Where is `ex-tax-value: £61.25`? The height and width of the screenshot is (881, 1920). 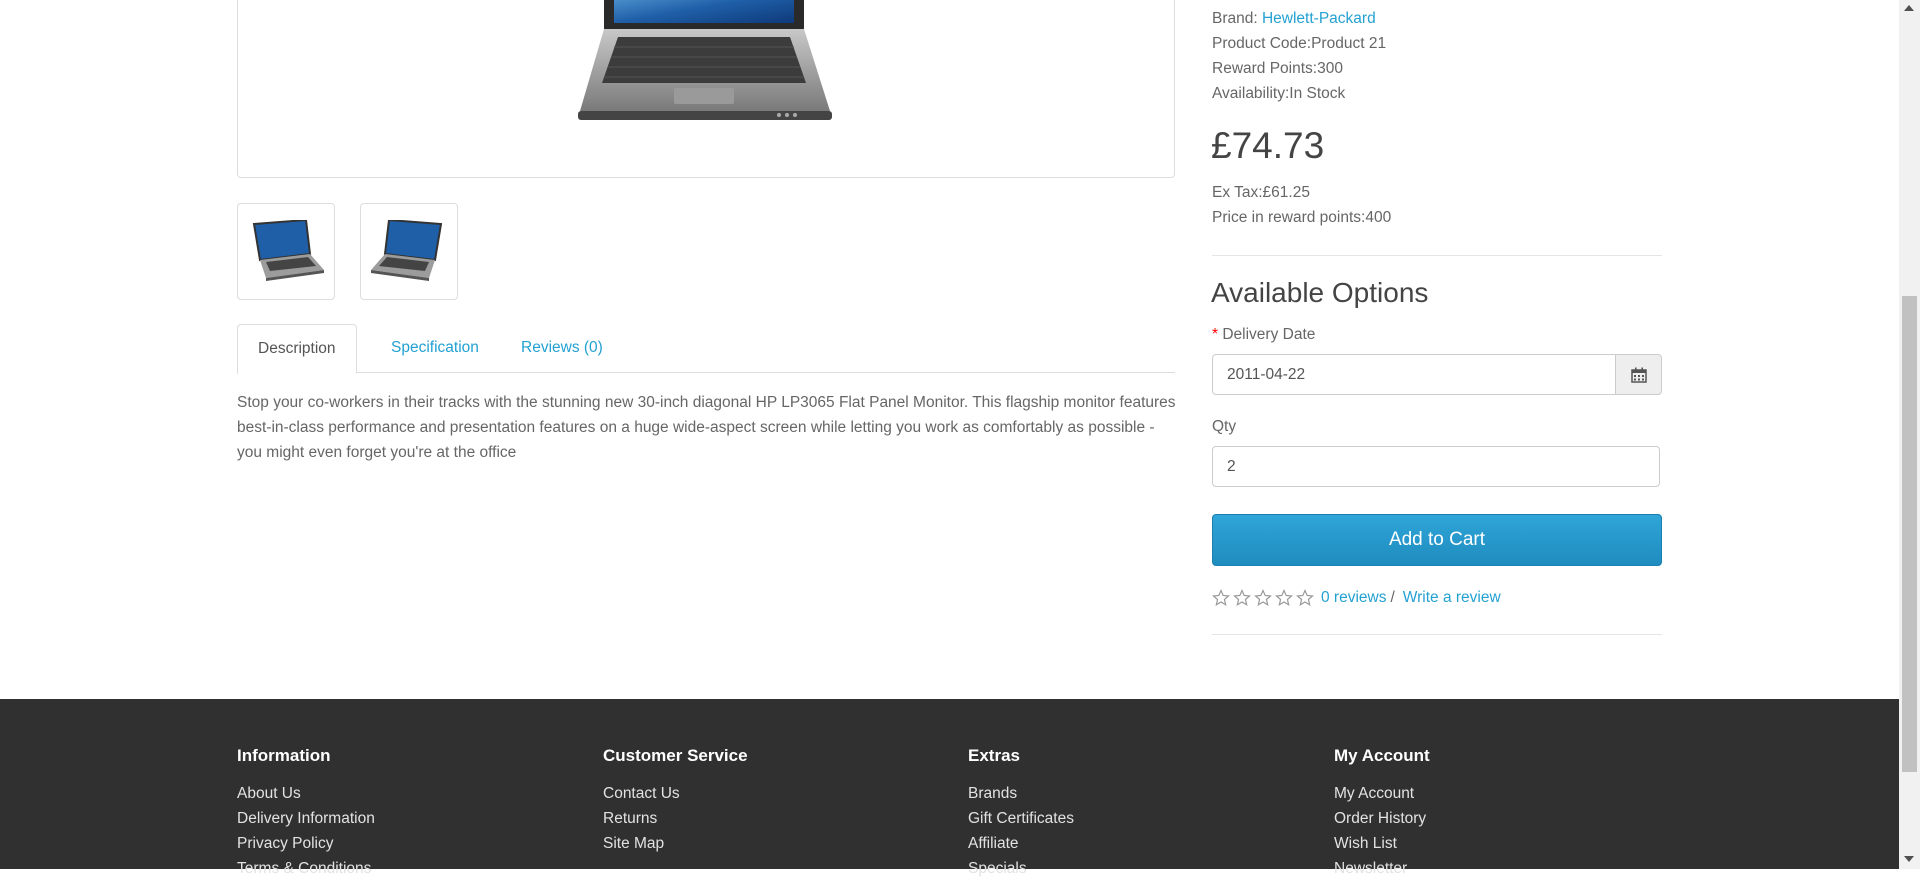 ex-tax-value: £61.25 is located at coordinates (1286, 192).